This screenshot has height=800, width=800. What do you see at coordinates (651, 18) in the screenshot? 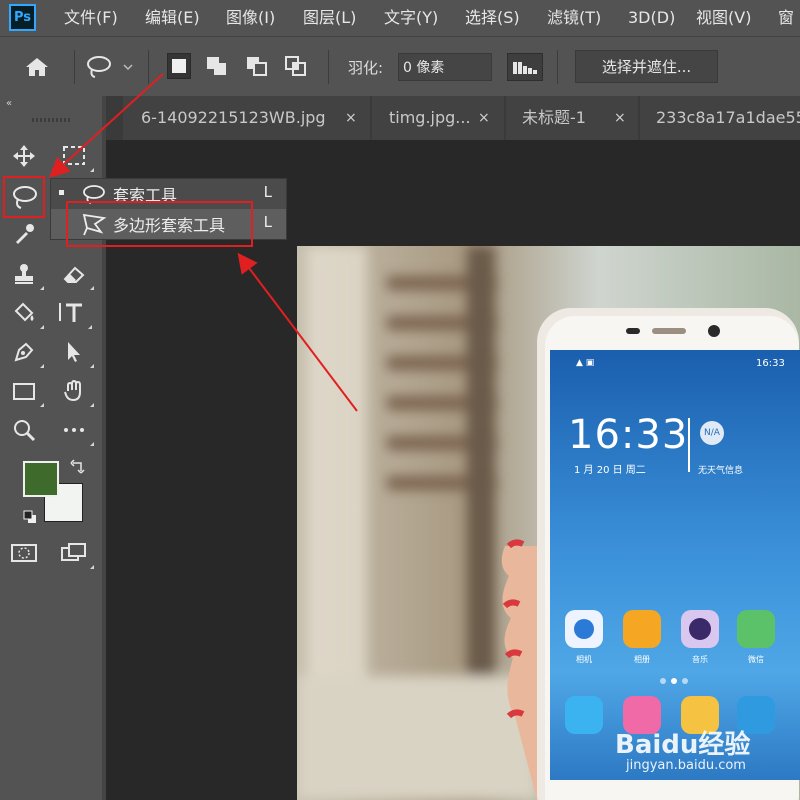
I see `menu-3d: 3D(D)` at bounding box center [651, 18].